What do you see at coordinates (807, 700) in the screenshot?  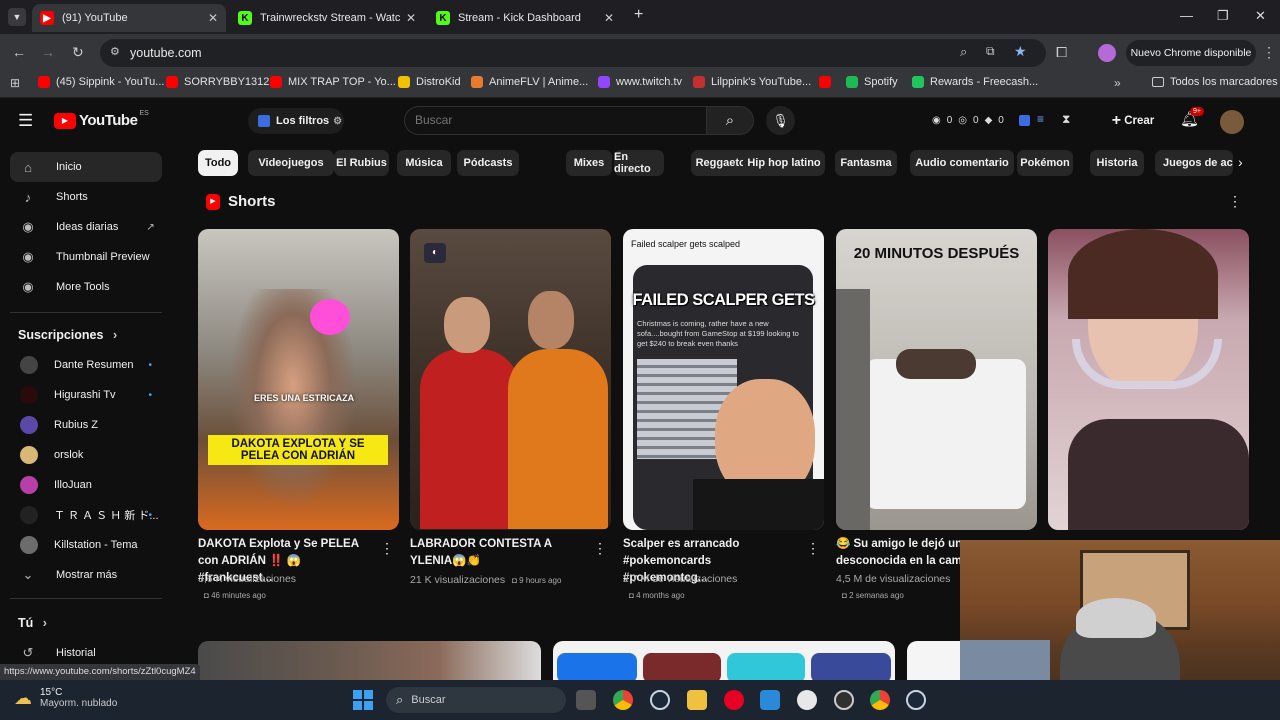 I see `chatgpt-icon` at bounding box center [807, 700].